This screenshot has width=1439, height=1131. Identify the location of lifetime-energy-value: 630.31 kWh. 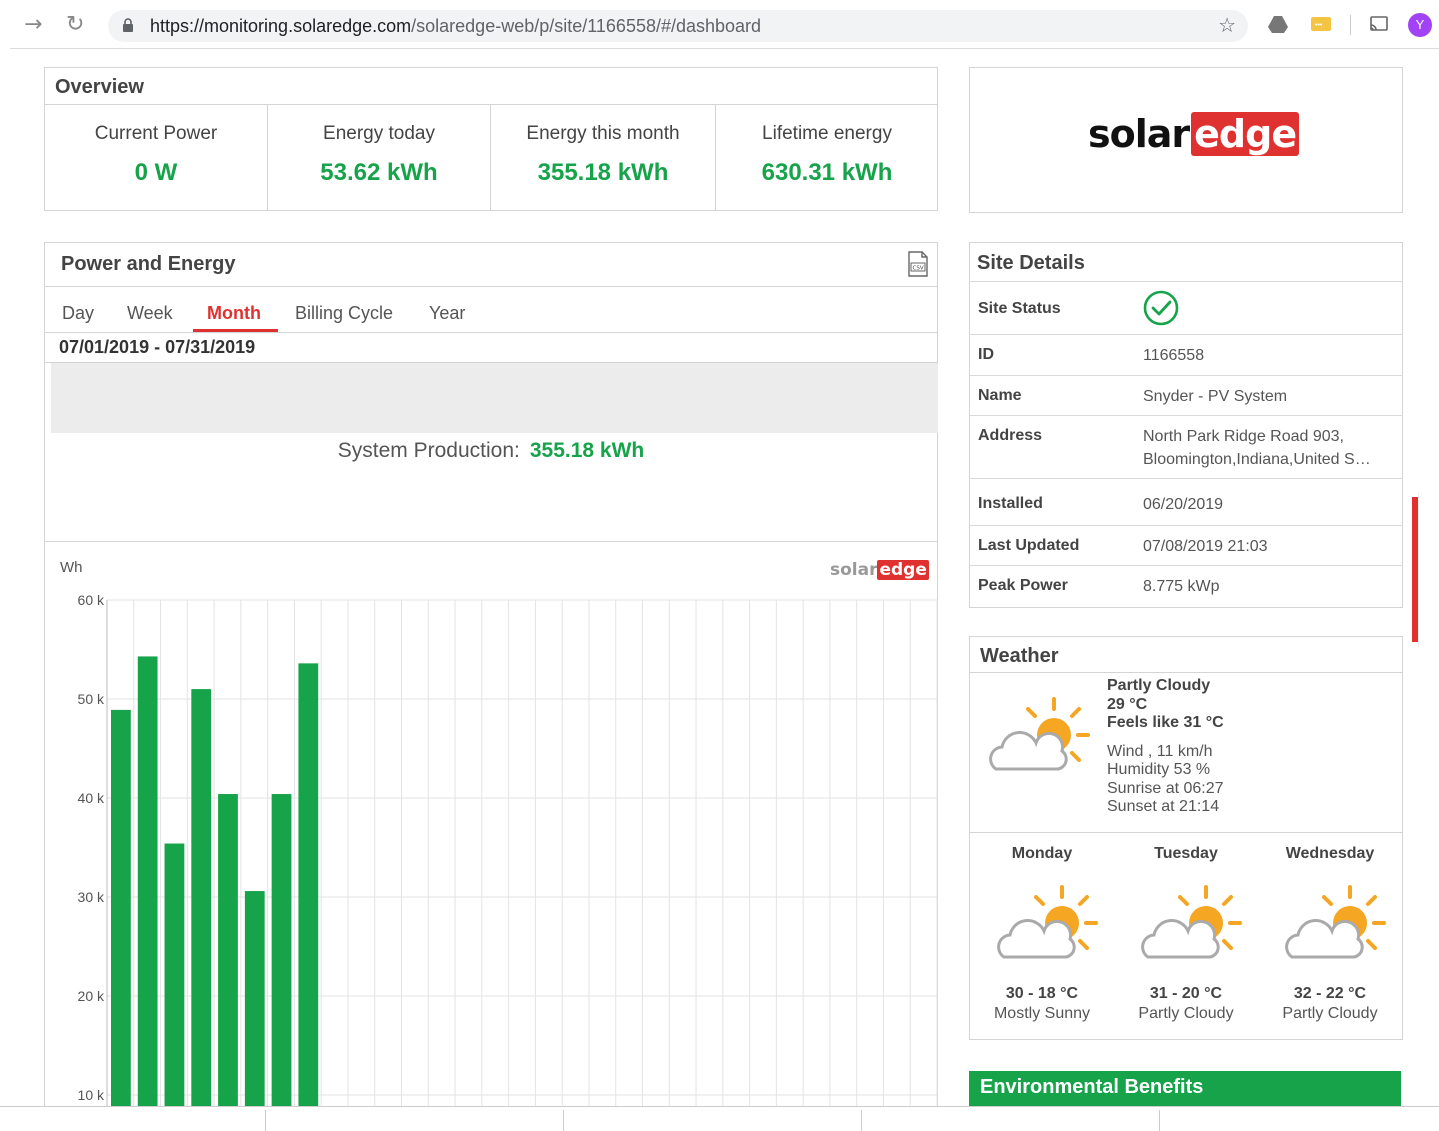
(827, 172).